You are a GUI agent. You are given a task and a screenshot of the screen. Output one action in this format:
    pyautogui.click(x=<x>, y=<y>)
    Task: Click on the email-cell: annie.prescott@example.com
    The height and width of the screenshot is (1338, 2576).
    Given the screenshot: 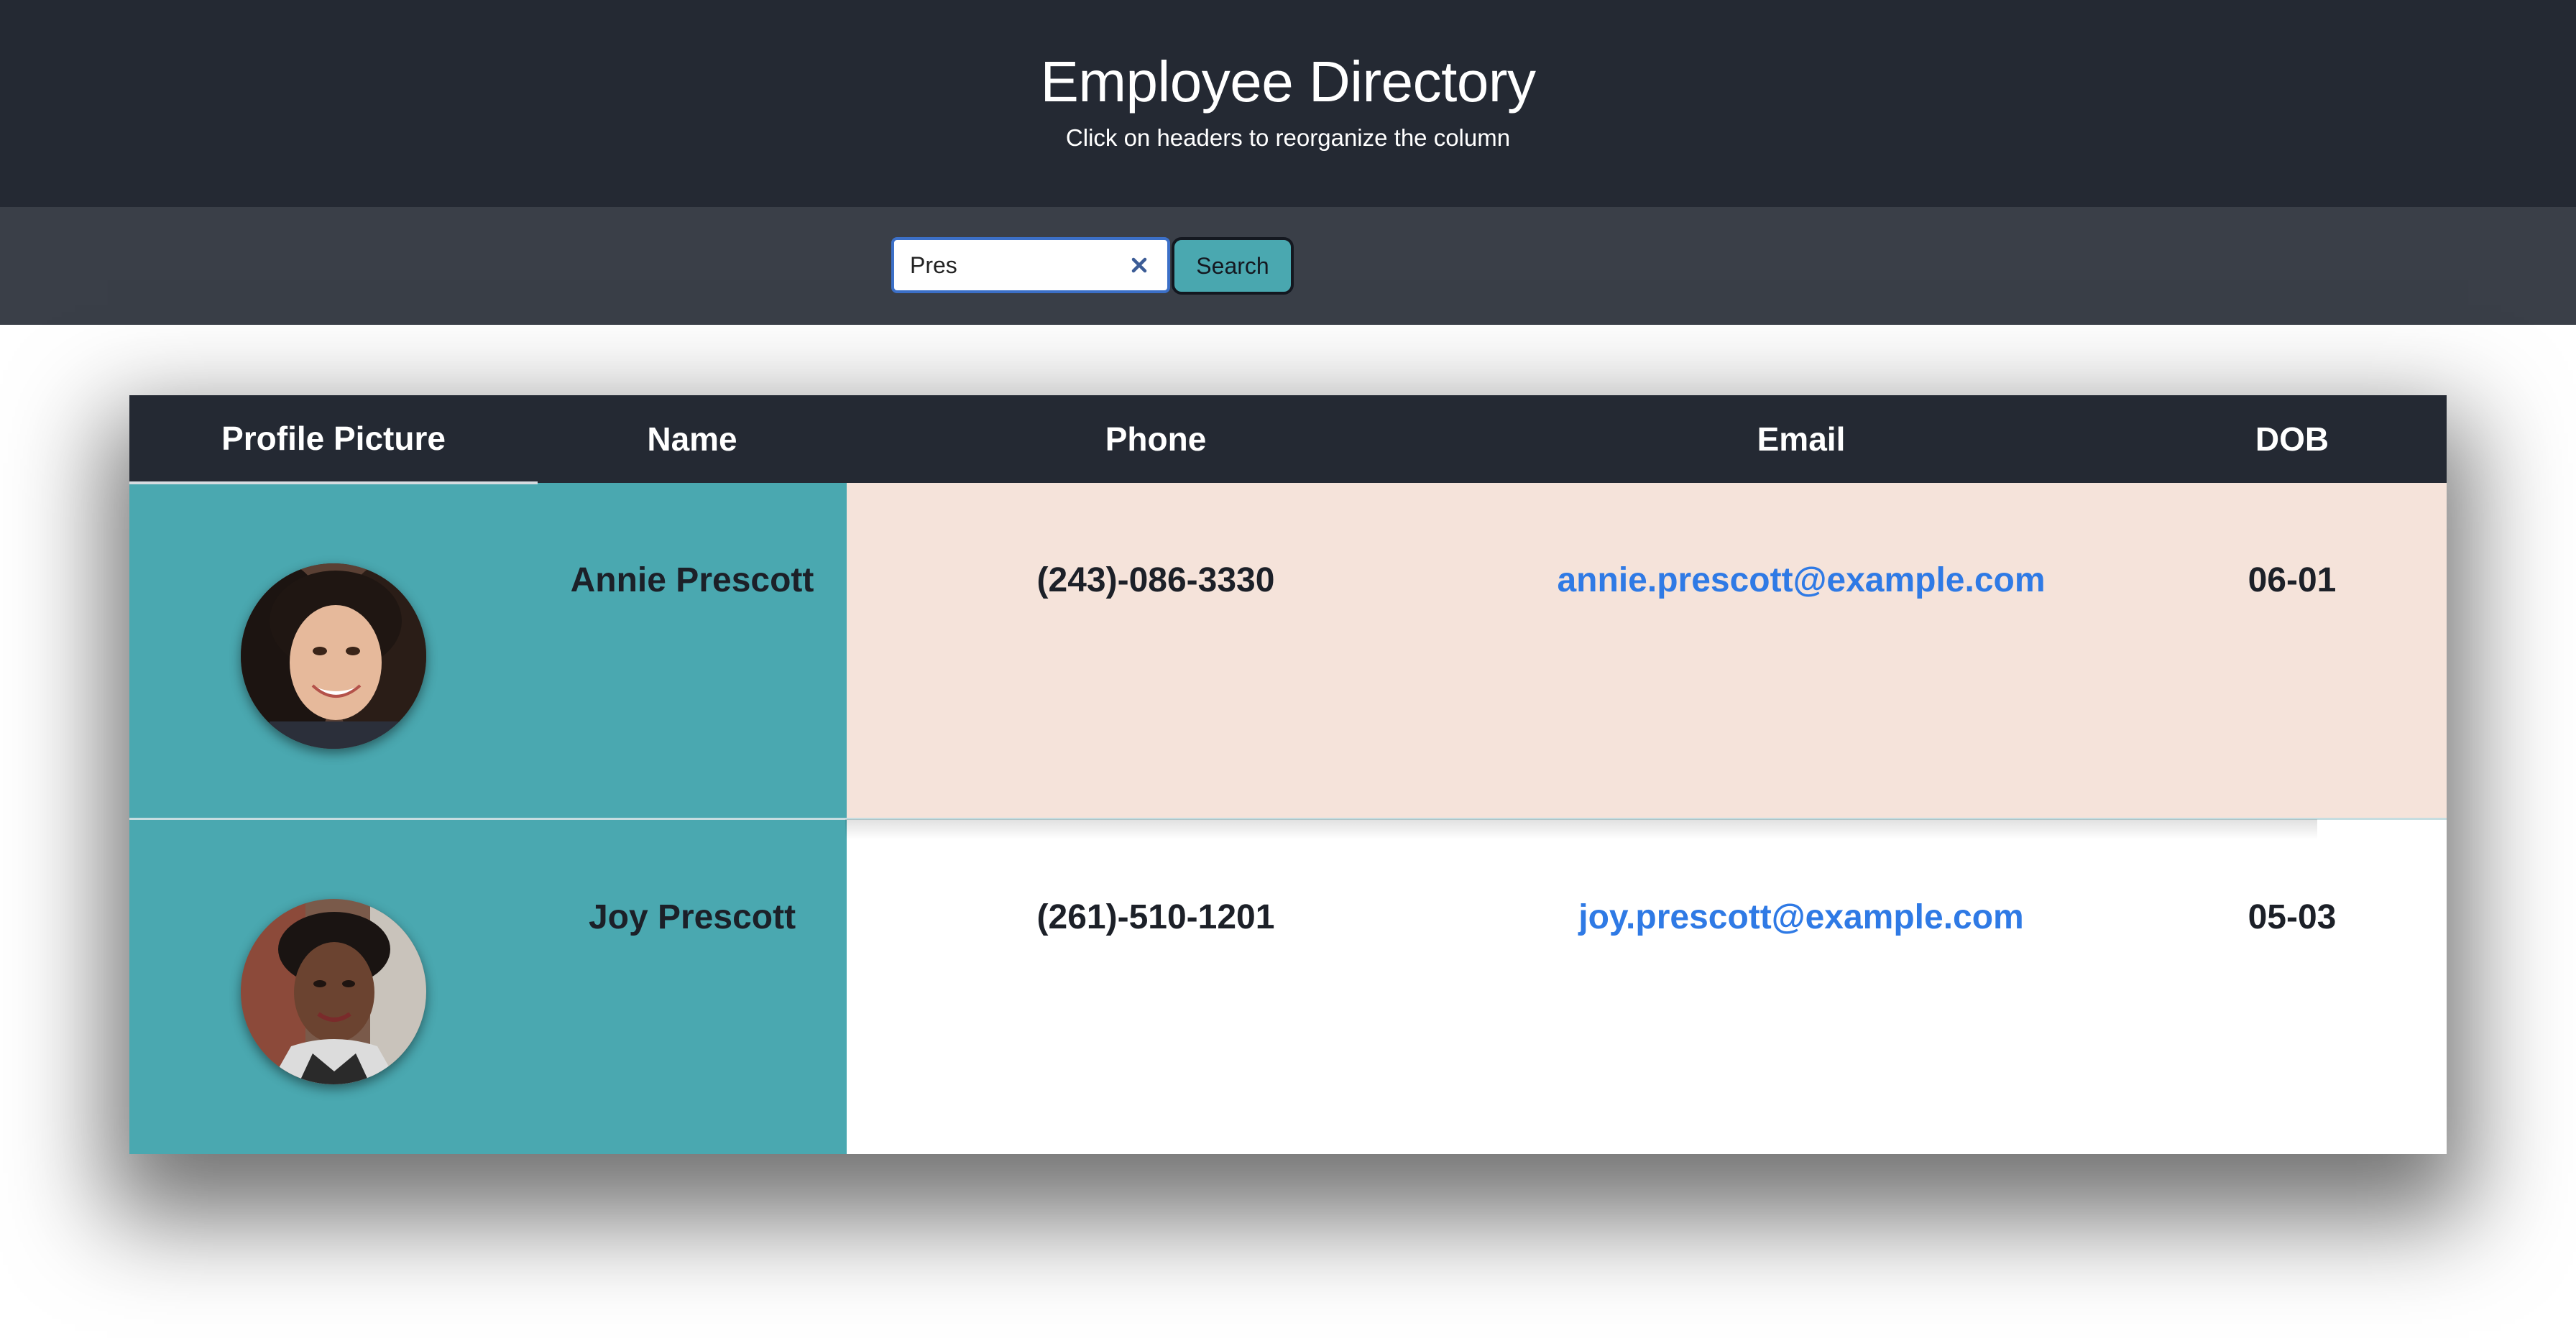 What is the action you would take?
    pyautogui.click(x=1801, y=651)
    